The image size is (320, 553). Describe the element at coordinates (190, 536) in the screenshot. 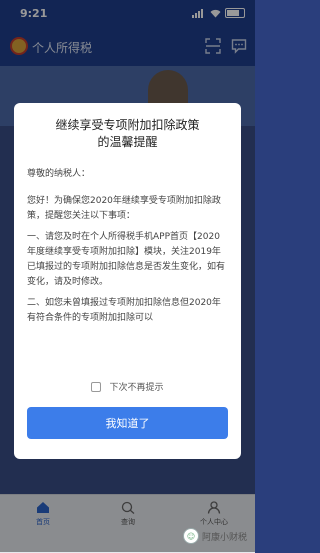

I see `wechat-logo-icon: ☺` at that location.